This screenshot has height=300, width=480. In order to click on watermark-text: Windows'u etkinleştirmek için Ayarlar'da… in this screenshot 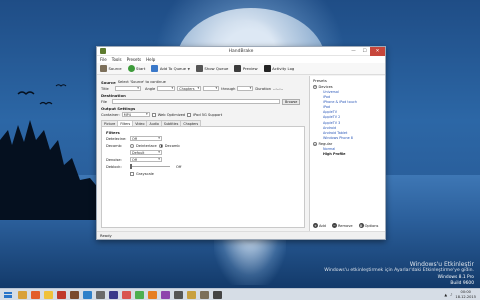, I will do `click(399, 270)`.